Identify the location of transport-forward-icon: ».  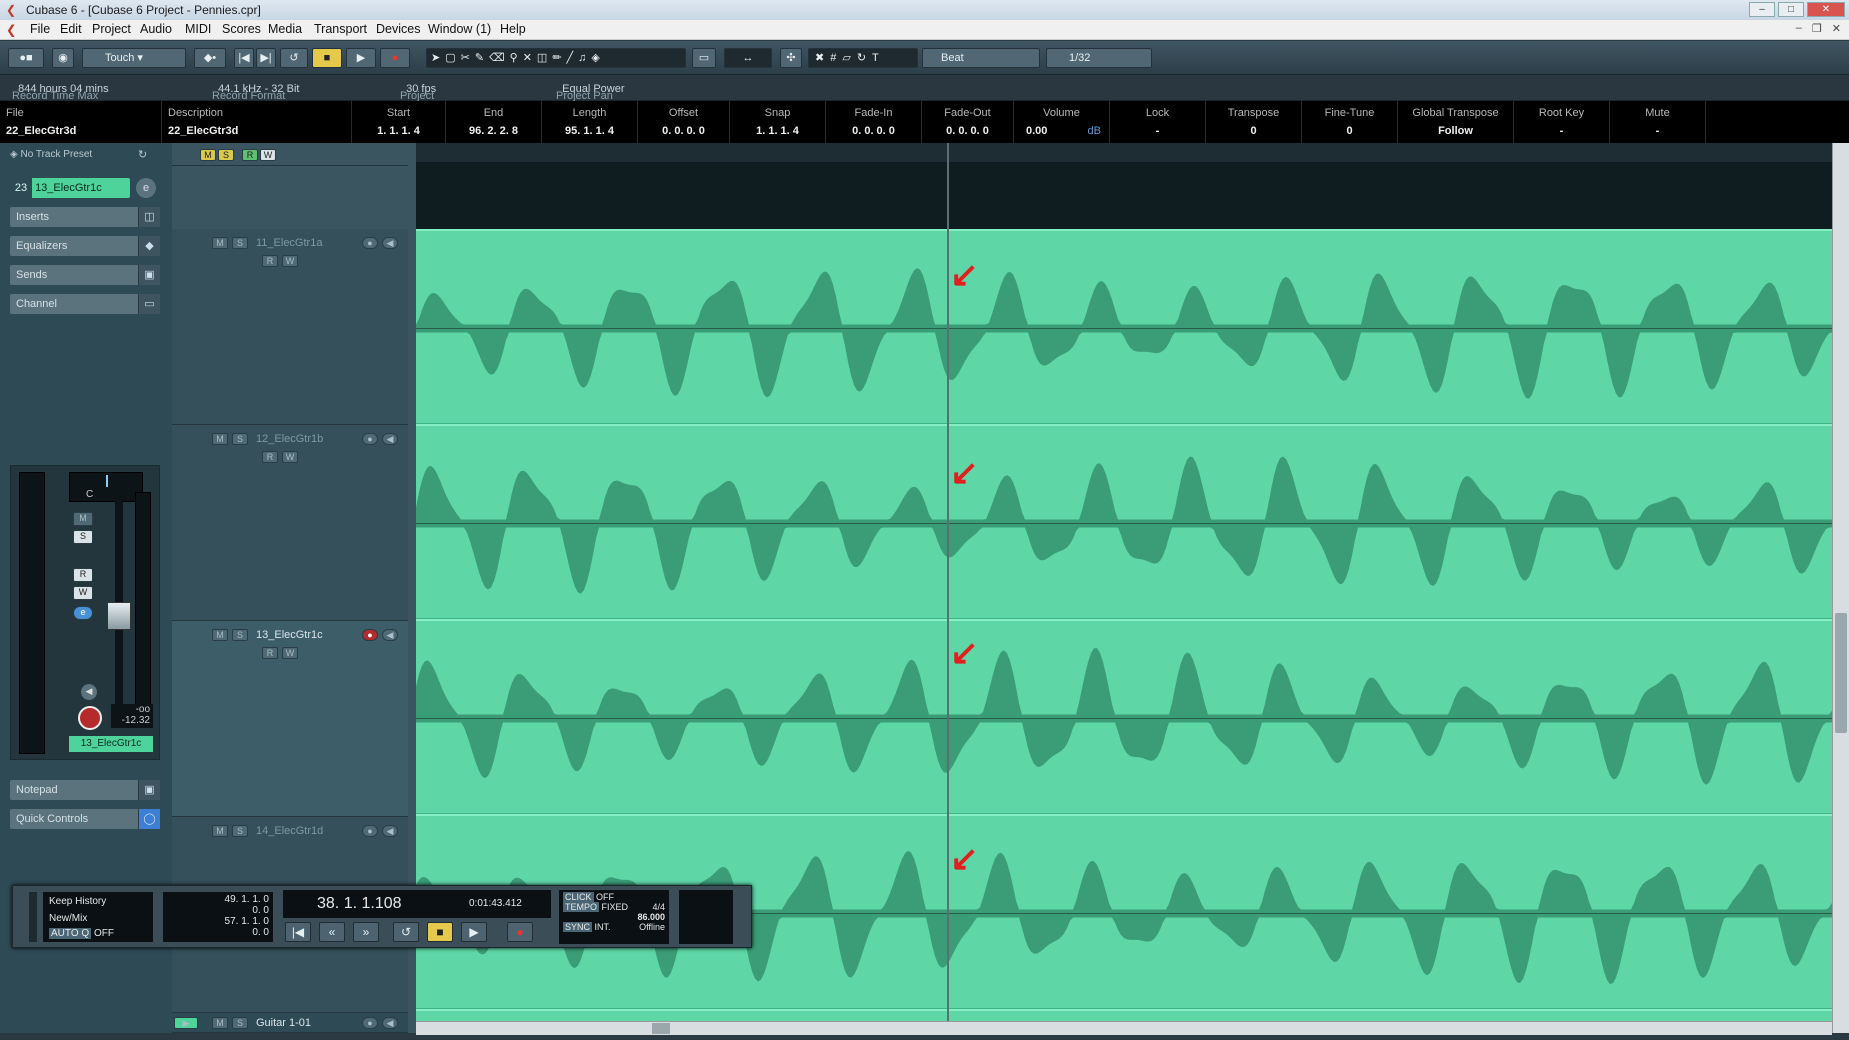
(366, 932).